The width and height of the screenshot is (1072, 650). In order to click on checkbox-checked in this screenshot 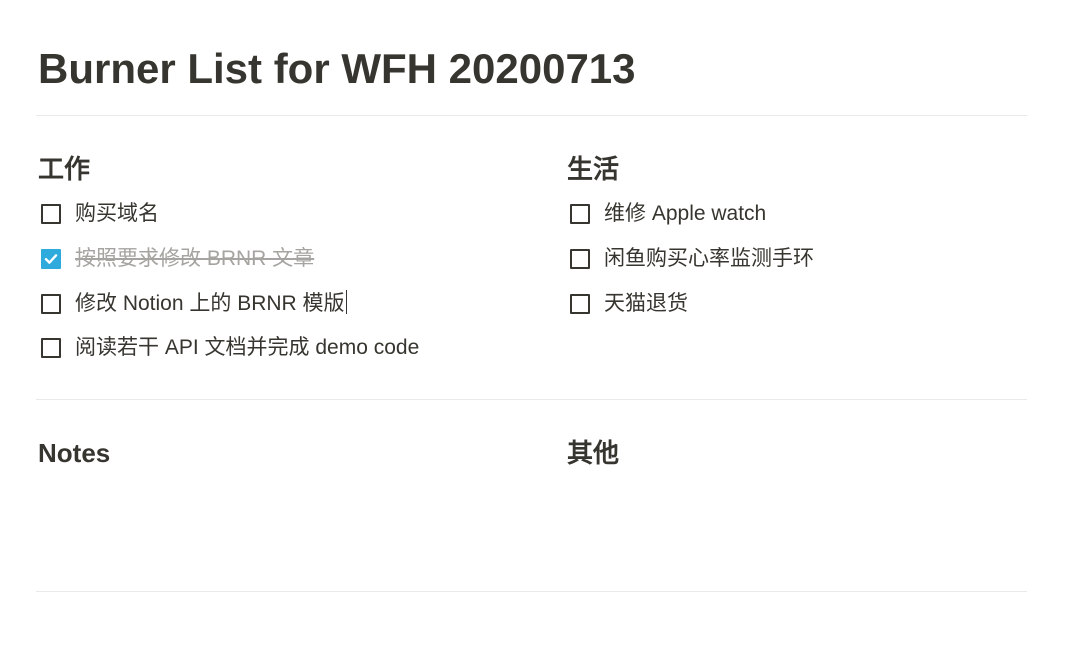, I will do `click(51, 259)`.